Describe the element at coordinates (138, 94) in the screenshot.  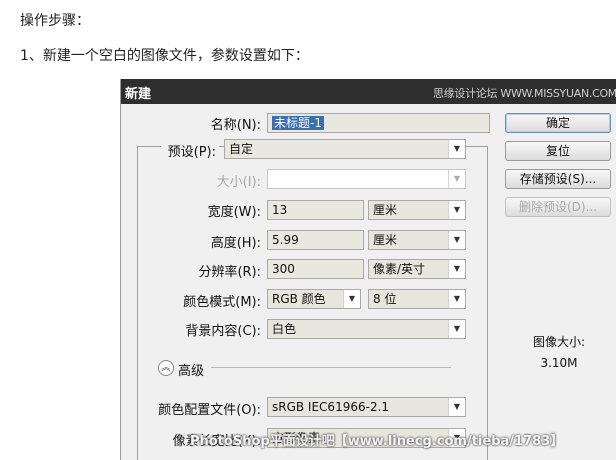
I see `dialog-title: 新建` at that location.